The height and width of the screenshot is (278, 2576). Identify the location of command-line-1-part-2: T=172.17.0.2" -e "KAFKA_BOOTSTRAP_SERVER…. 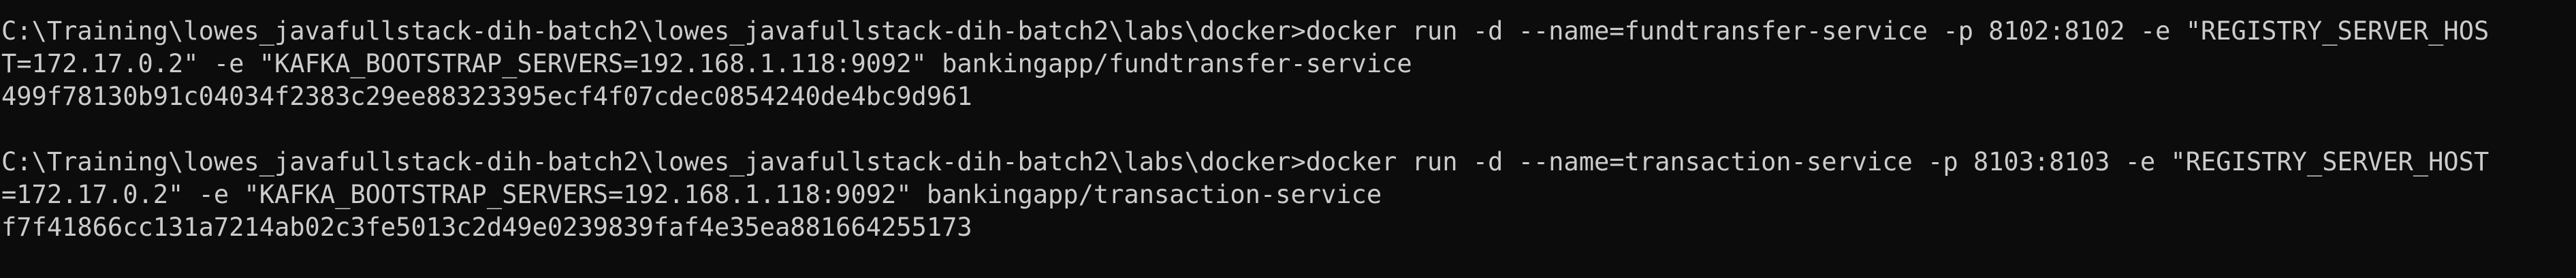
(707, 64).